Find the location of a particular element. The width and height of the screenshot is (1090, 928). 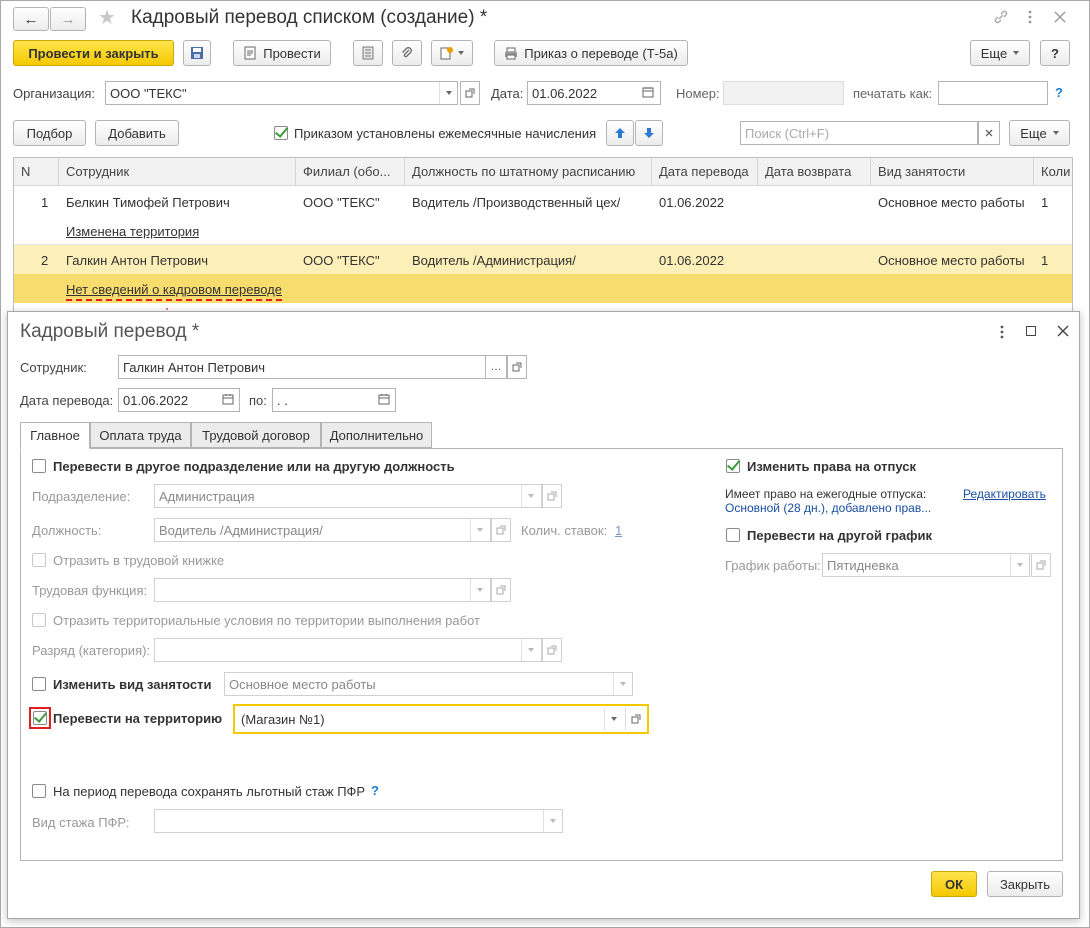

employment-type-field: Основное место работы is located at coordinates (428, 684).